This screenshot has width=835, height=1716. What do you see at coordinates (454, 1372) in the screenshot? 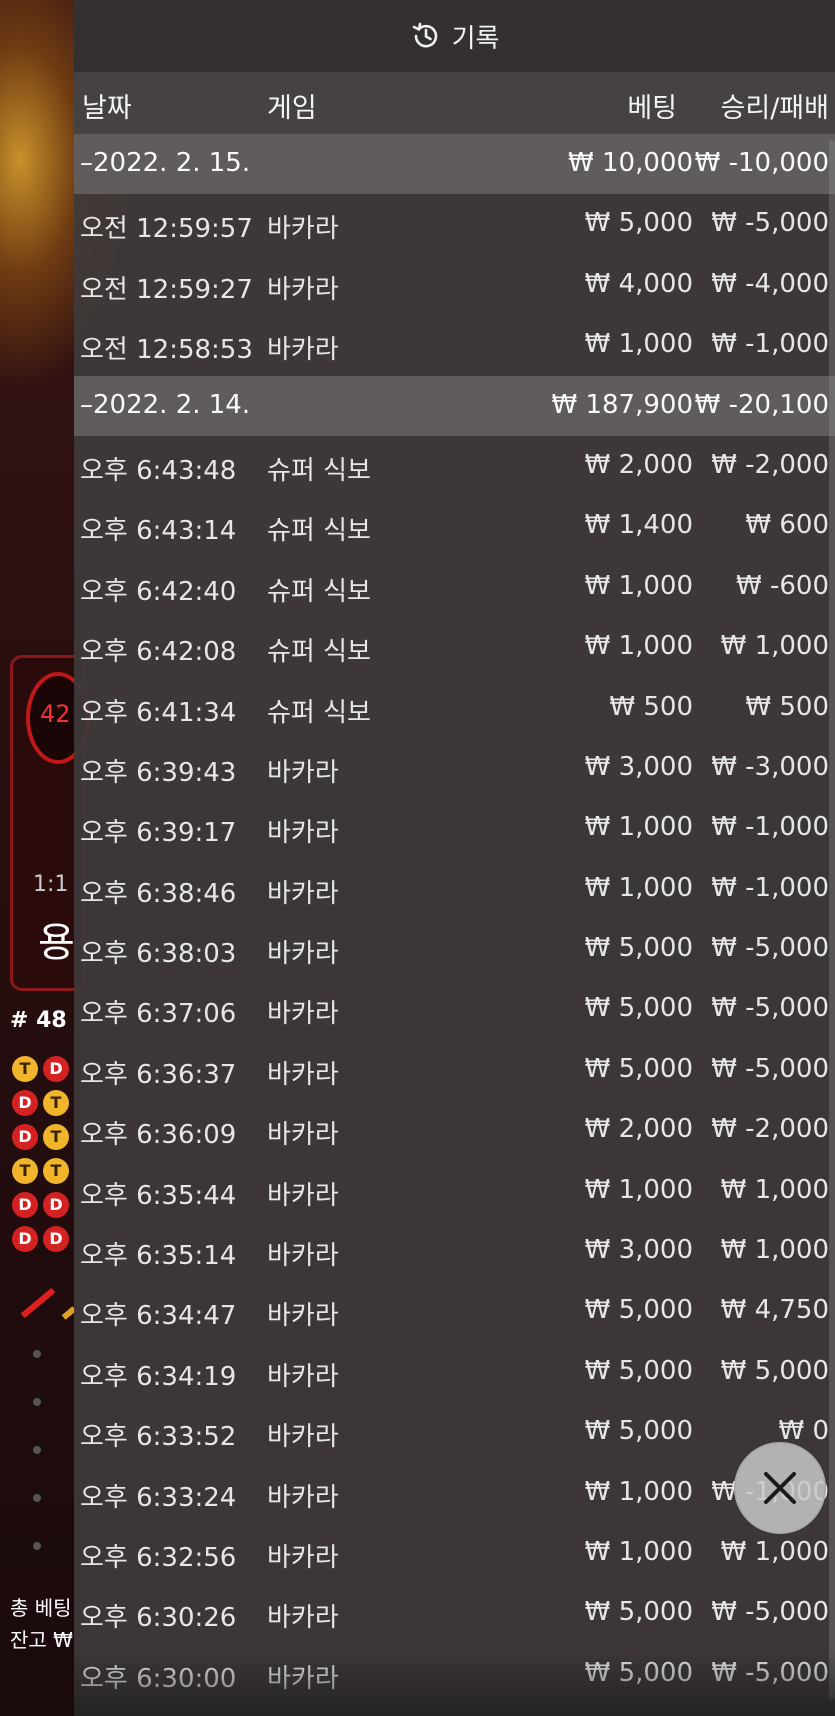
I see `history-row: 오후 6:34:19 바카라 ₩ 5,000 ₩ 5,000` at bounding box center [454, 1372].